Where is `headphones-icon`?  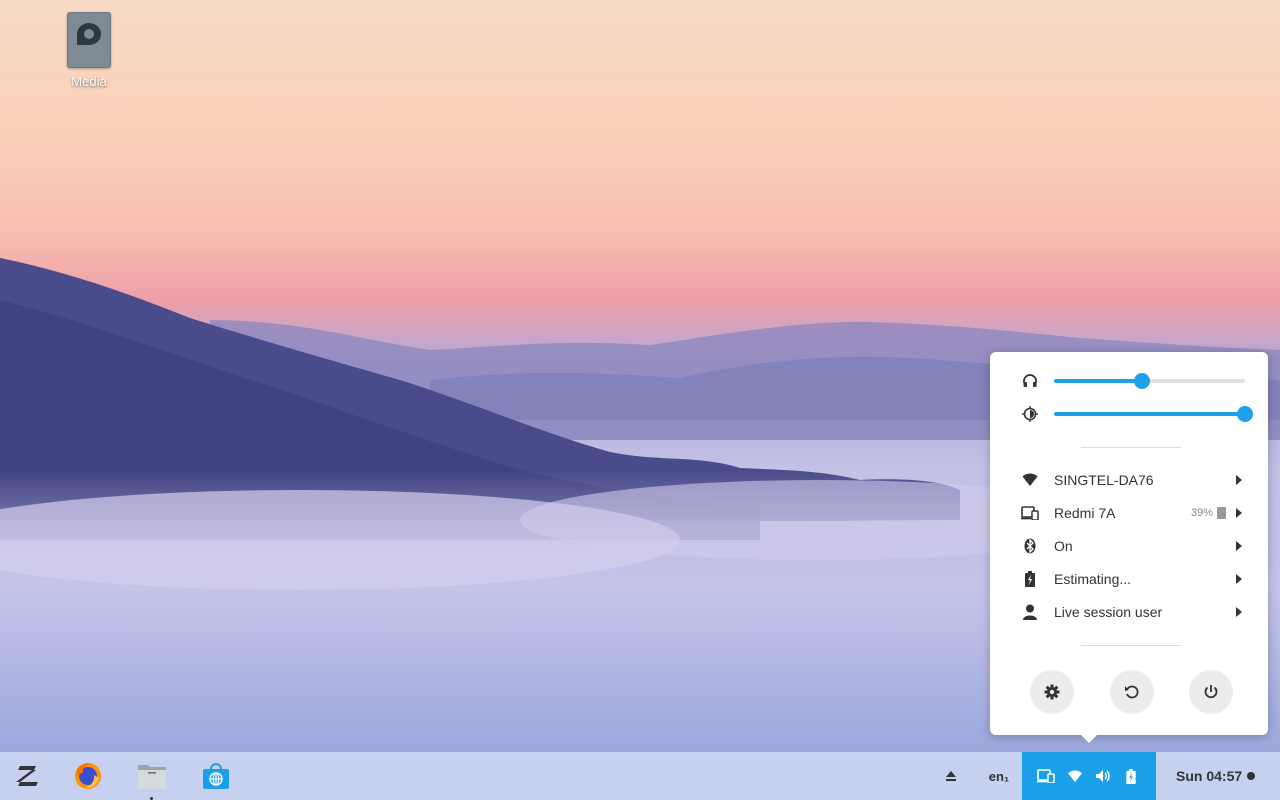
headphones-icon is located at coordinates (1030, 381).